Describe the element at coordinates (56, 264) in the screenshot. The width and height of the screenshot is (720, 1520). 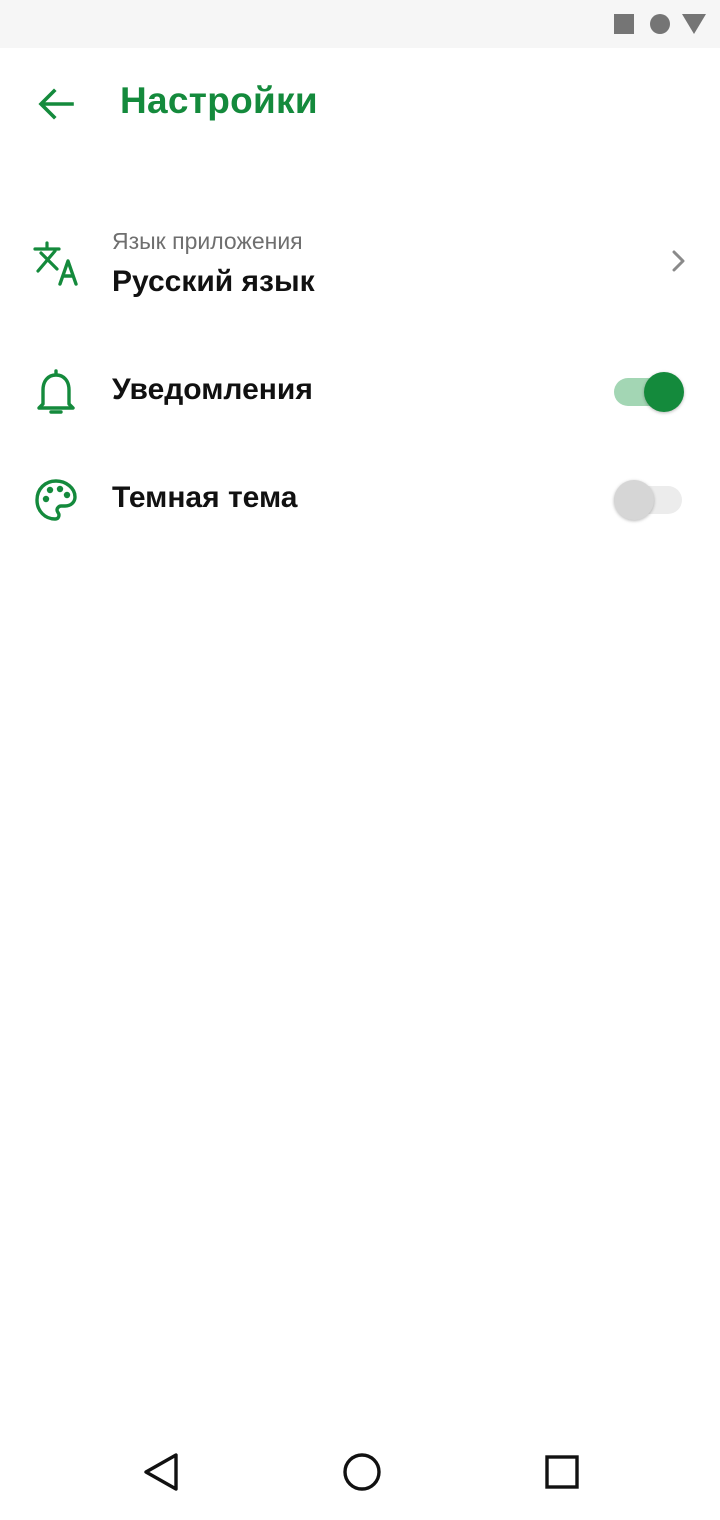
I see `translate-icon` at that location.